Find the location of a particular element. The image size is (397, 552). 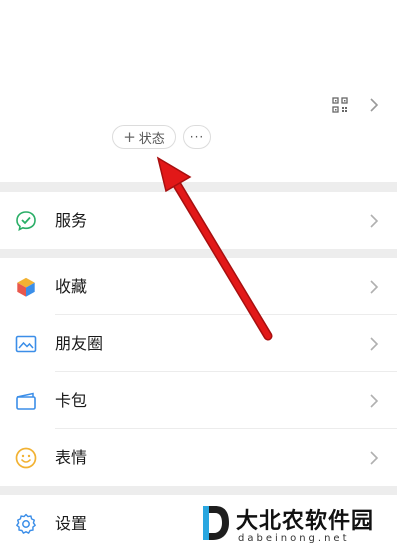

cube-icon is located at coordinates (26, 287).